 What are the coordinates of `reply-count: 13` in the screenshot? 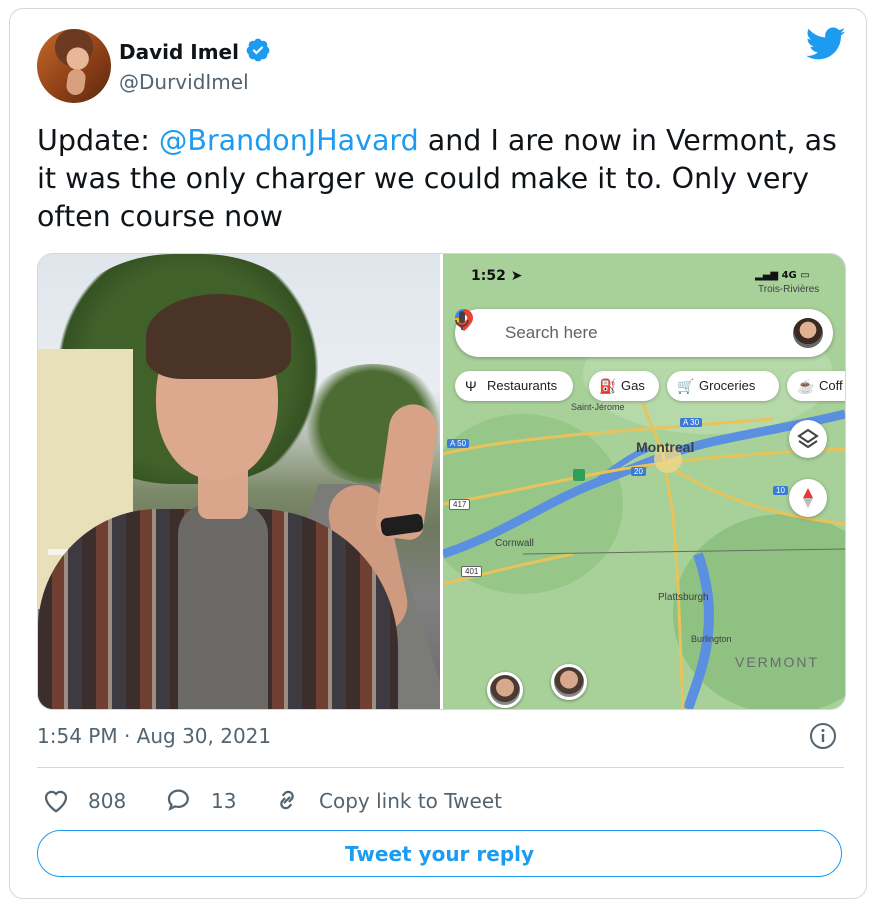 It's located at (224, 801).